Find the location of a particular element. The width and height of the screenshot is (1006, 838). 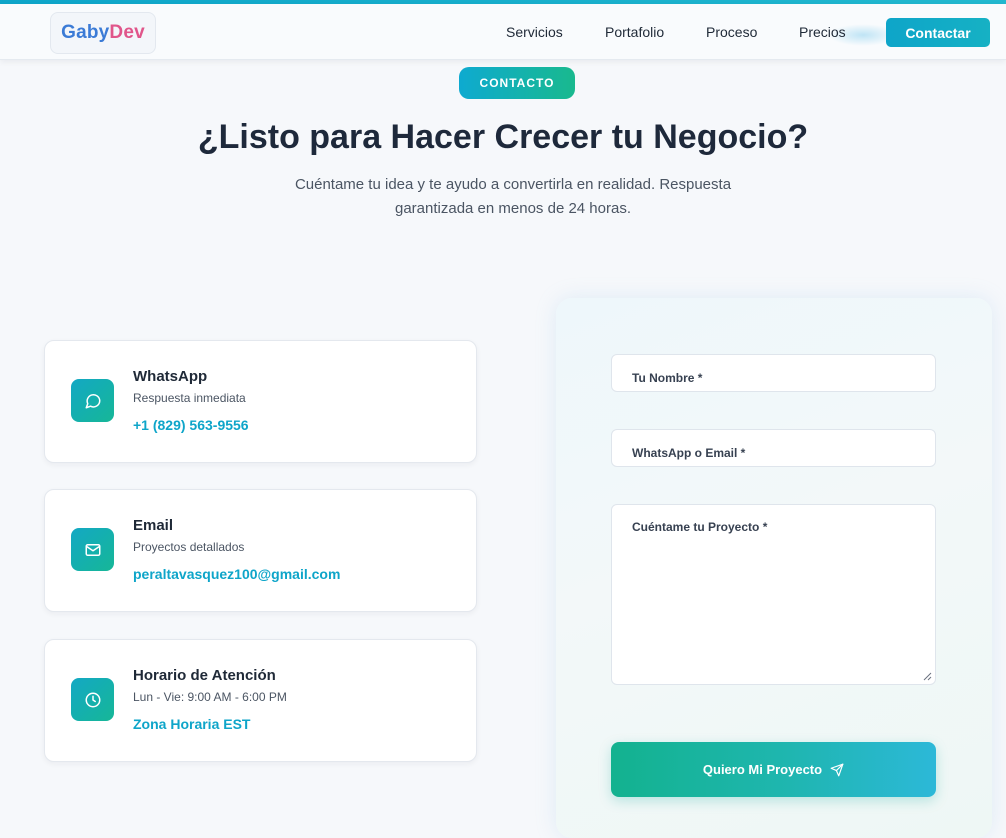

nav-link-proceso: Proceso is located at coordinates (731, 32).